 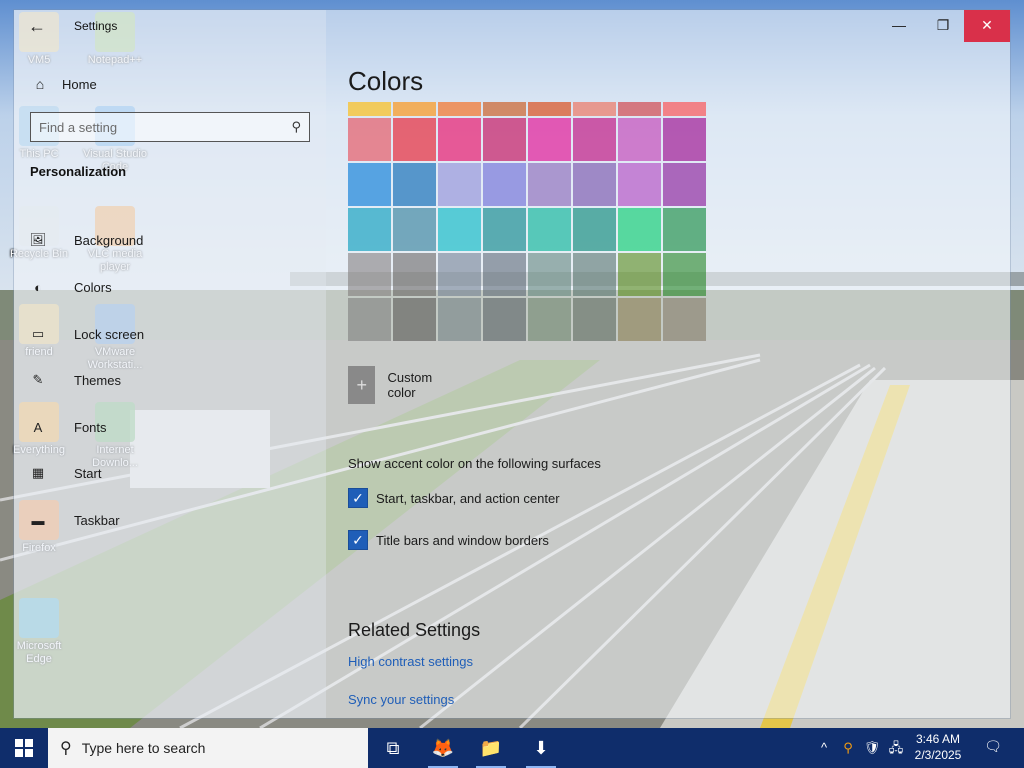 I want to click on task-view-icon: ⧉, so click(x=393, y=747).